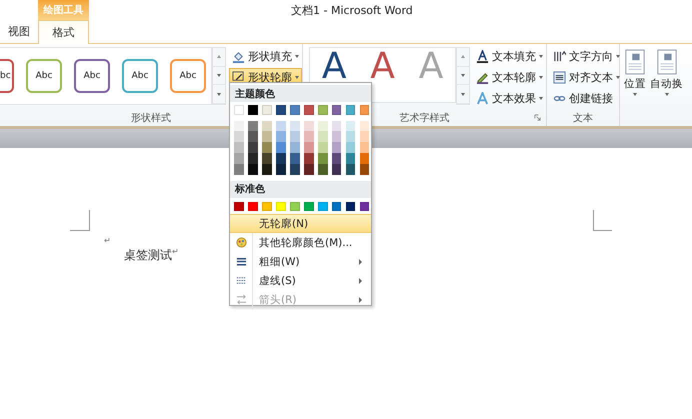 Image resolution: width=692 pixels, height=419 pixels. Describe the element at coordinates (509, 56) in the screenshot. I see `ribbon-command: 文本填充` at that location.